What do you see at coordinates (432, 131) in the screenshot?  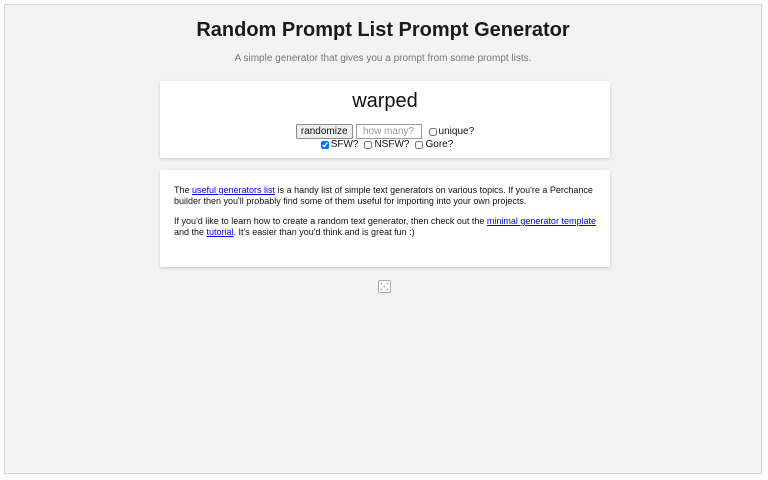 I see `unique-checkbox` at bounding box center [432, 131].